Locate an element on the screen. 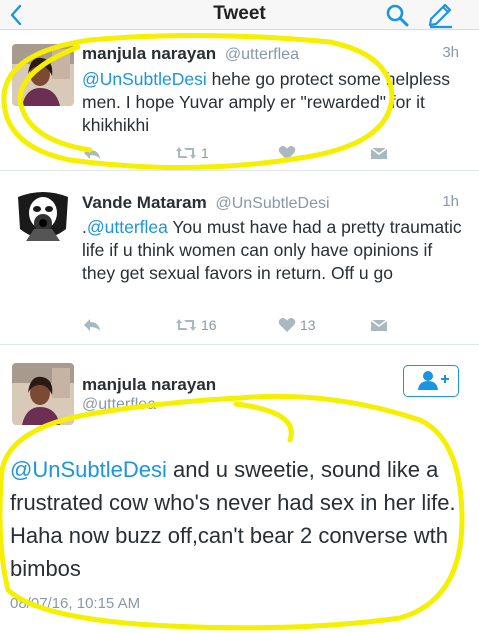 This screenshot has height=633, width=479. retweet-button: 16 is located at coordinates (196, 327).